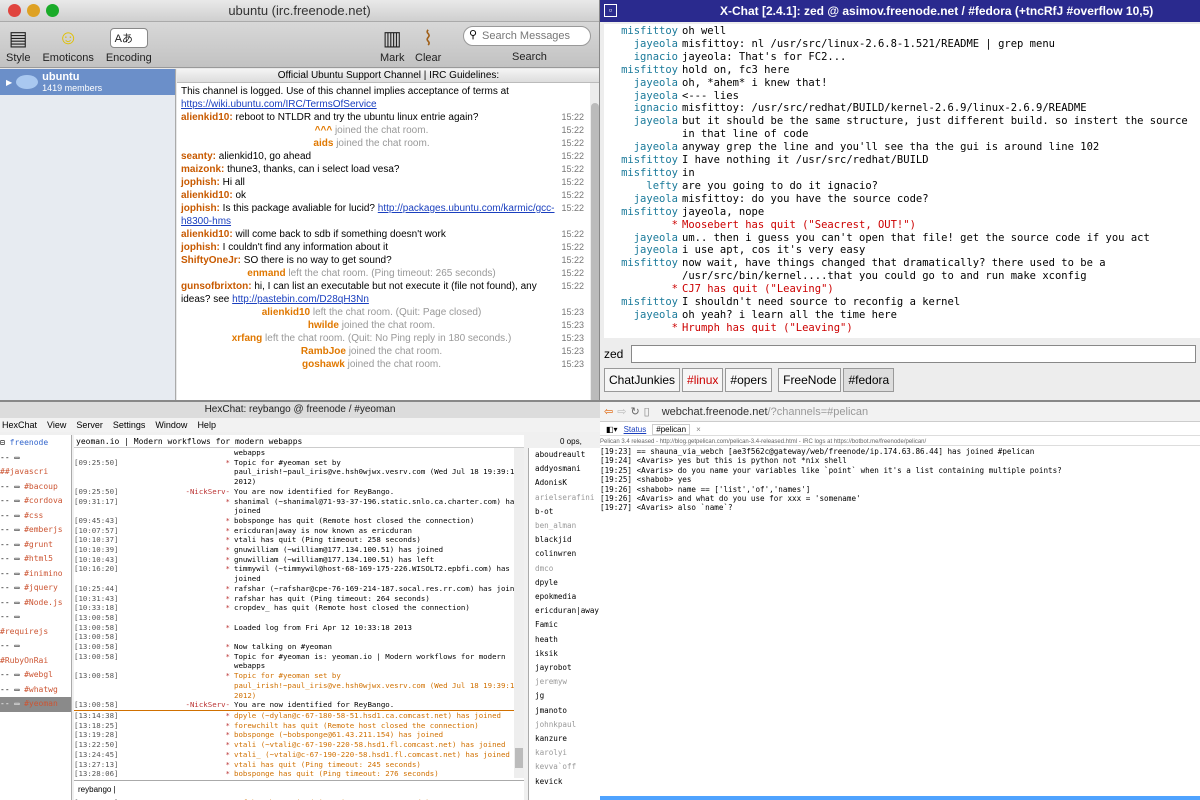  Describe the element at coordinates (87, 82) in the screenshot. I see `room-item-ubuntu: ▶ ubuntu 1419 members` at that location.